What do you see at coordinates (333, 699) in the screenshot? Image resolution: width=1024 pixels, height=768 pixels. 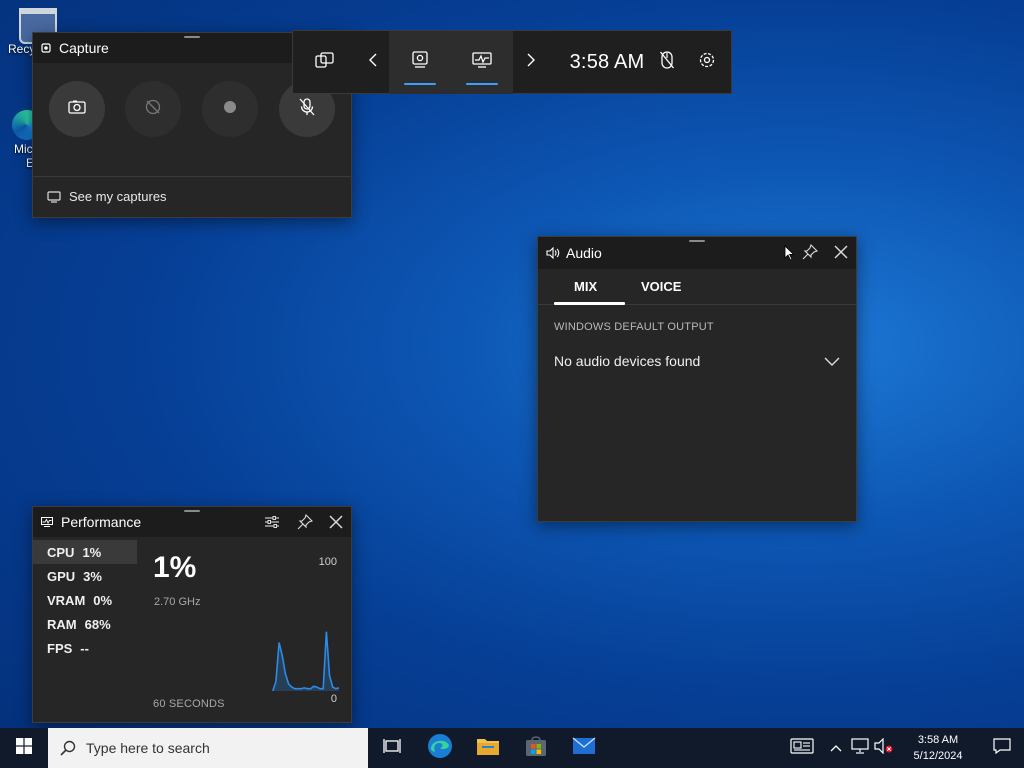 I see `chart-min-label: 0` at bounding box center [333, 699].